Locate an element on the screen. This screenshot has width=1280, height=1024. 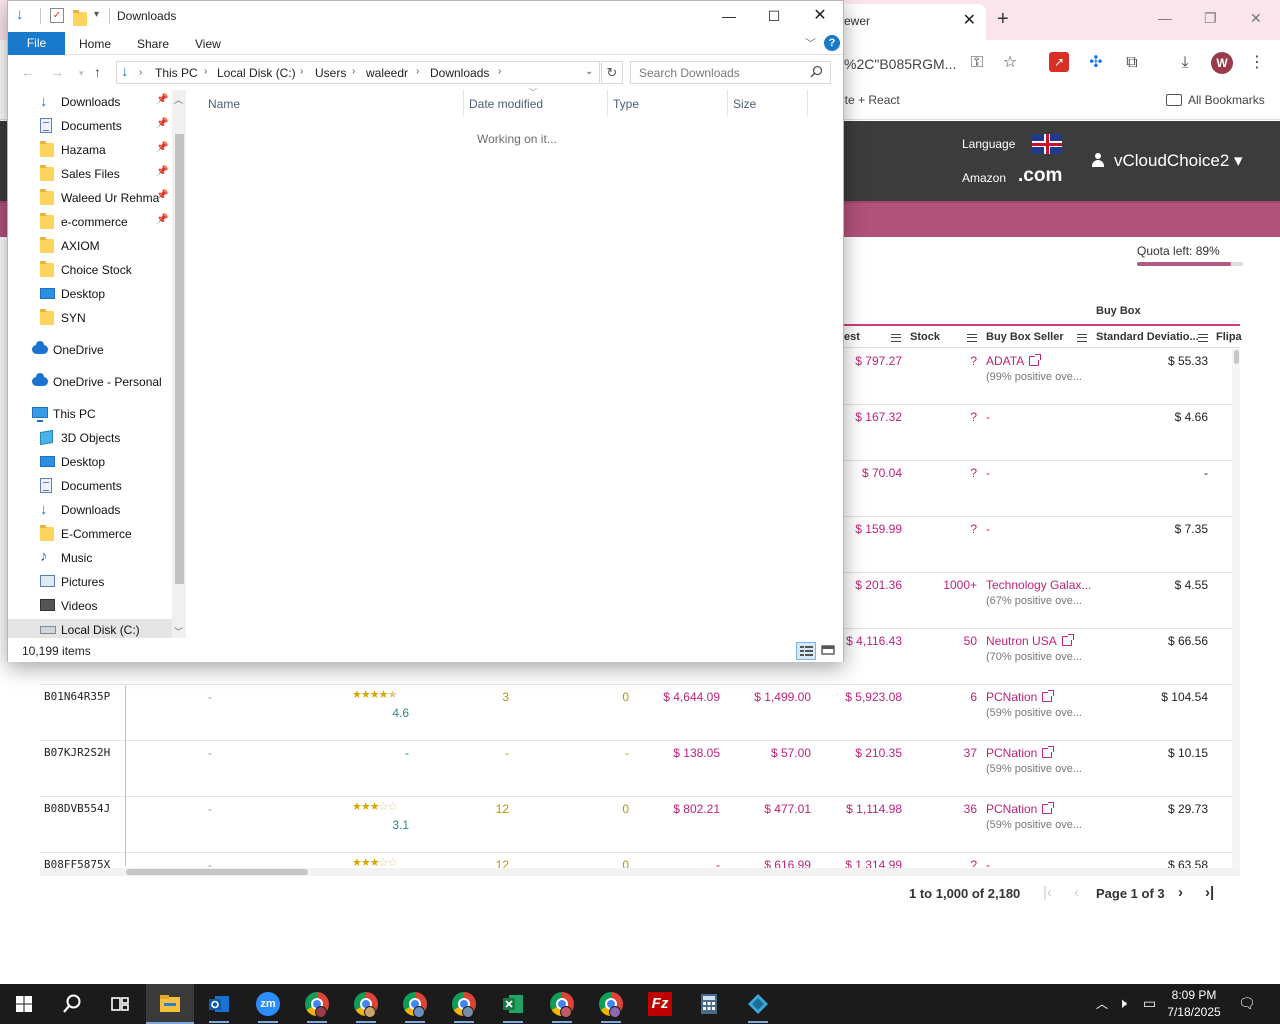
nav-item: OneDrive is located at coordinates (90, 350).